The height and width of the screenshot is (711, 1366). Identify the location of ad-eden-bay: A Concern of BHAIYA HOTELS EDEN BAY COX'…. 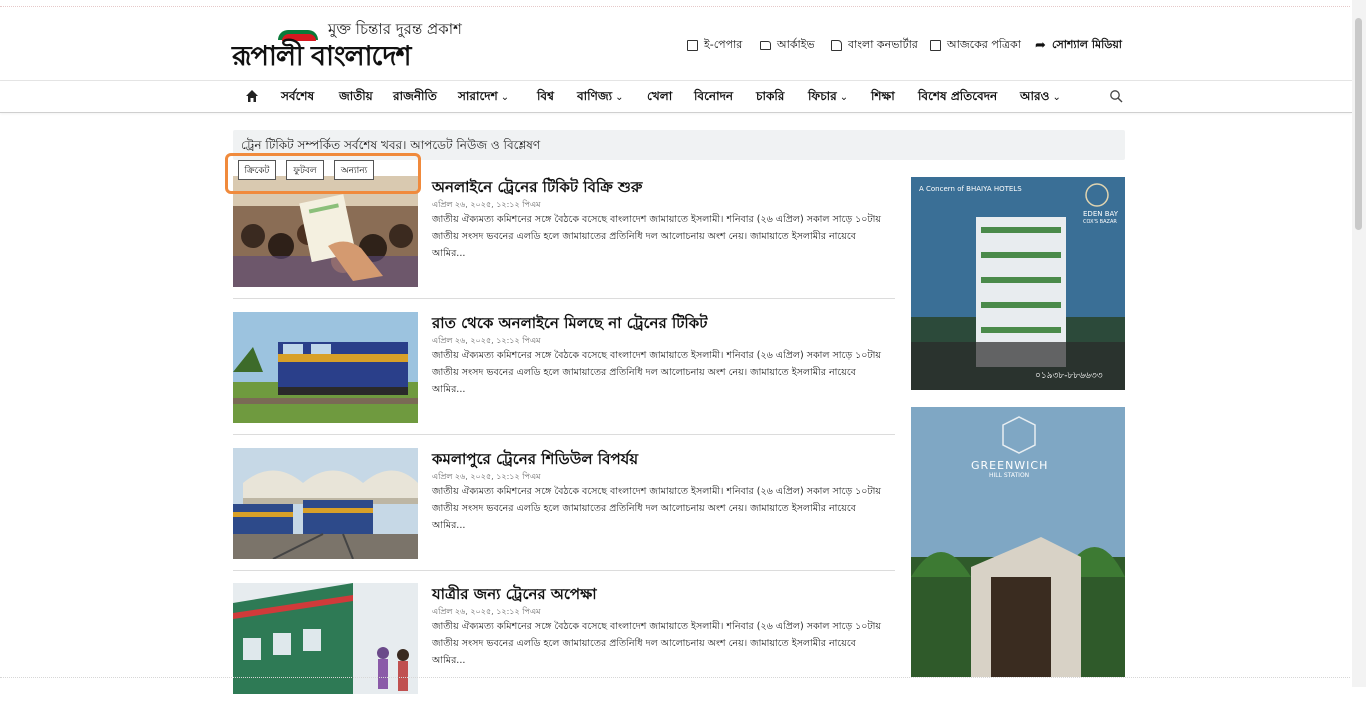
(1018, 283).